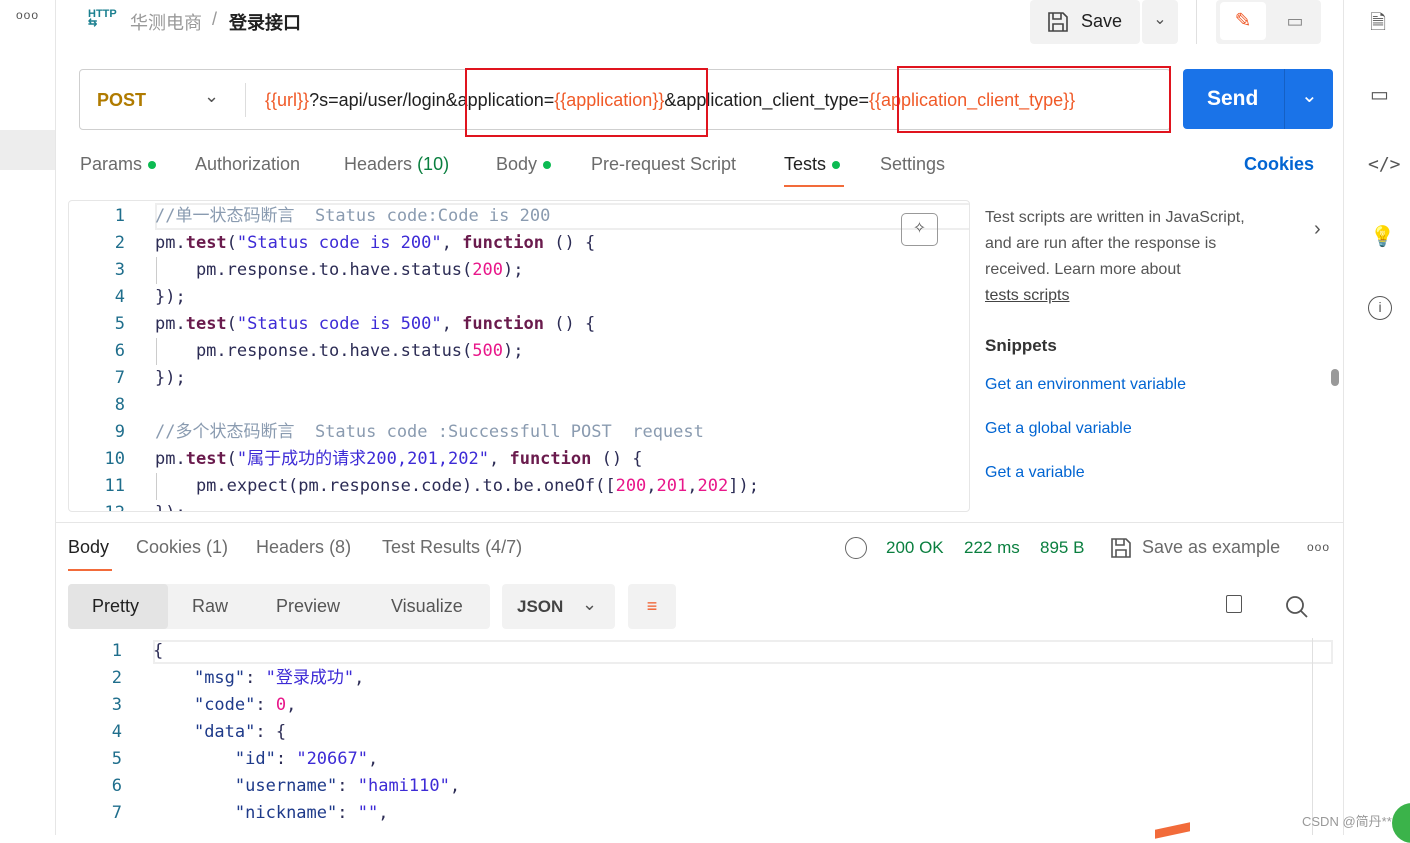 The height and width of the screenshot is (843, 1410). Describe the element at coordinates (919, 229) in the screenshot. I see `beautify-icon: ✧` at that location.